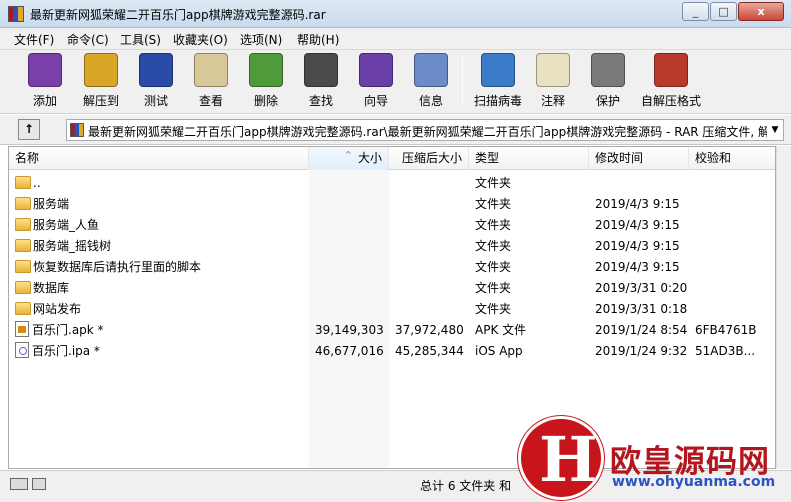 The height and width of the screenshot is (502, 791). I want to click on find-icon, so click(321, 70).